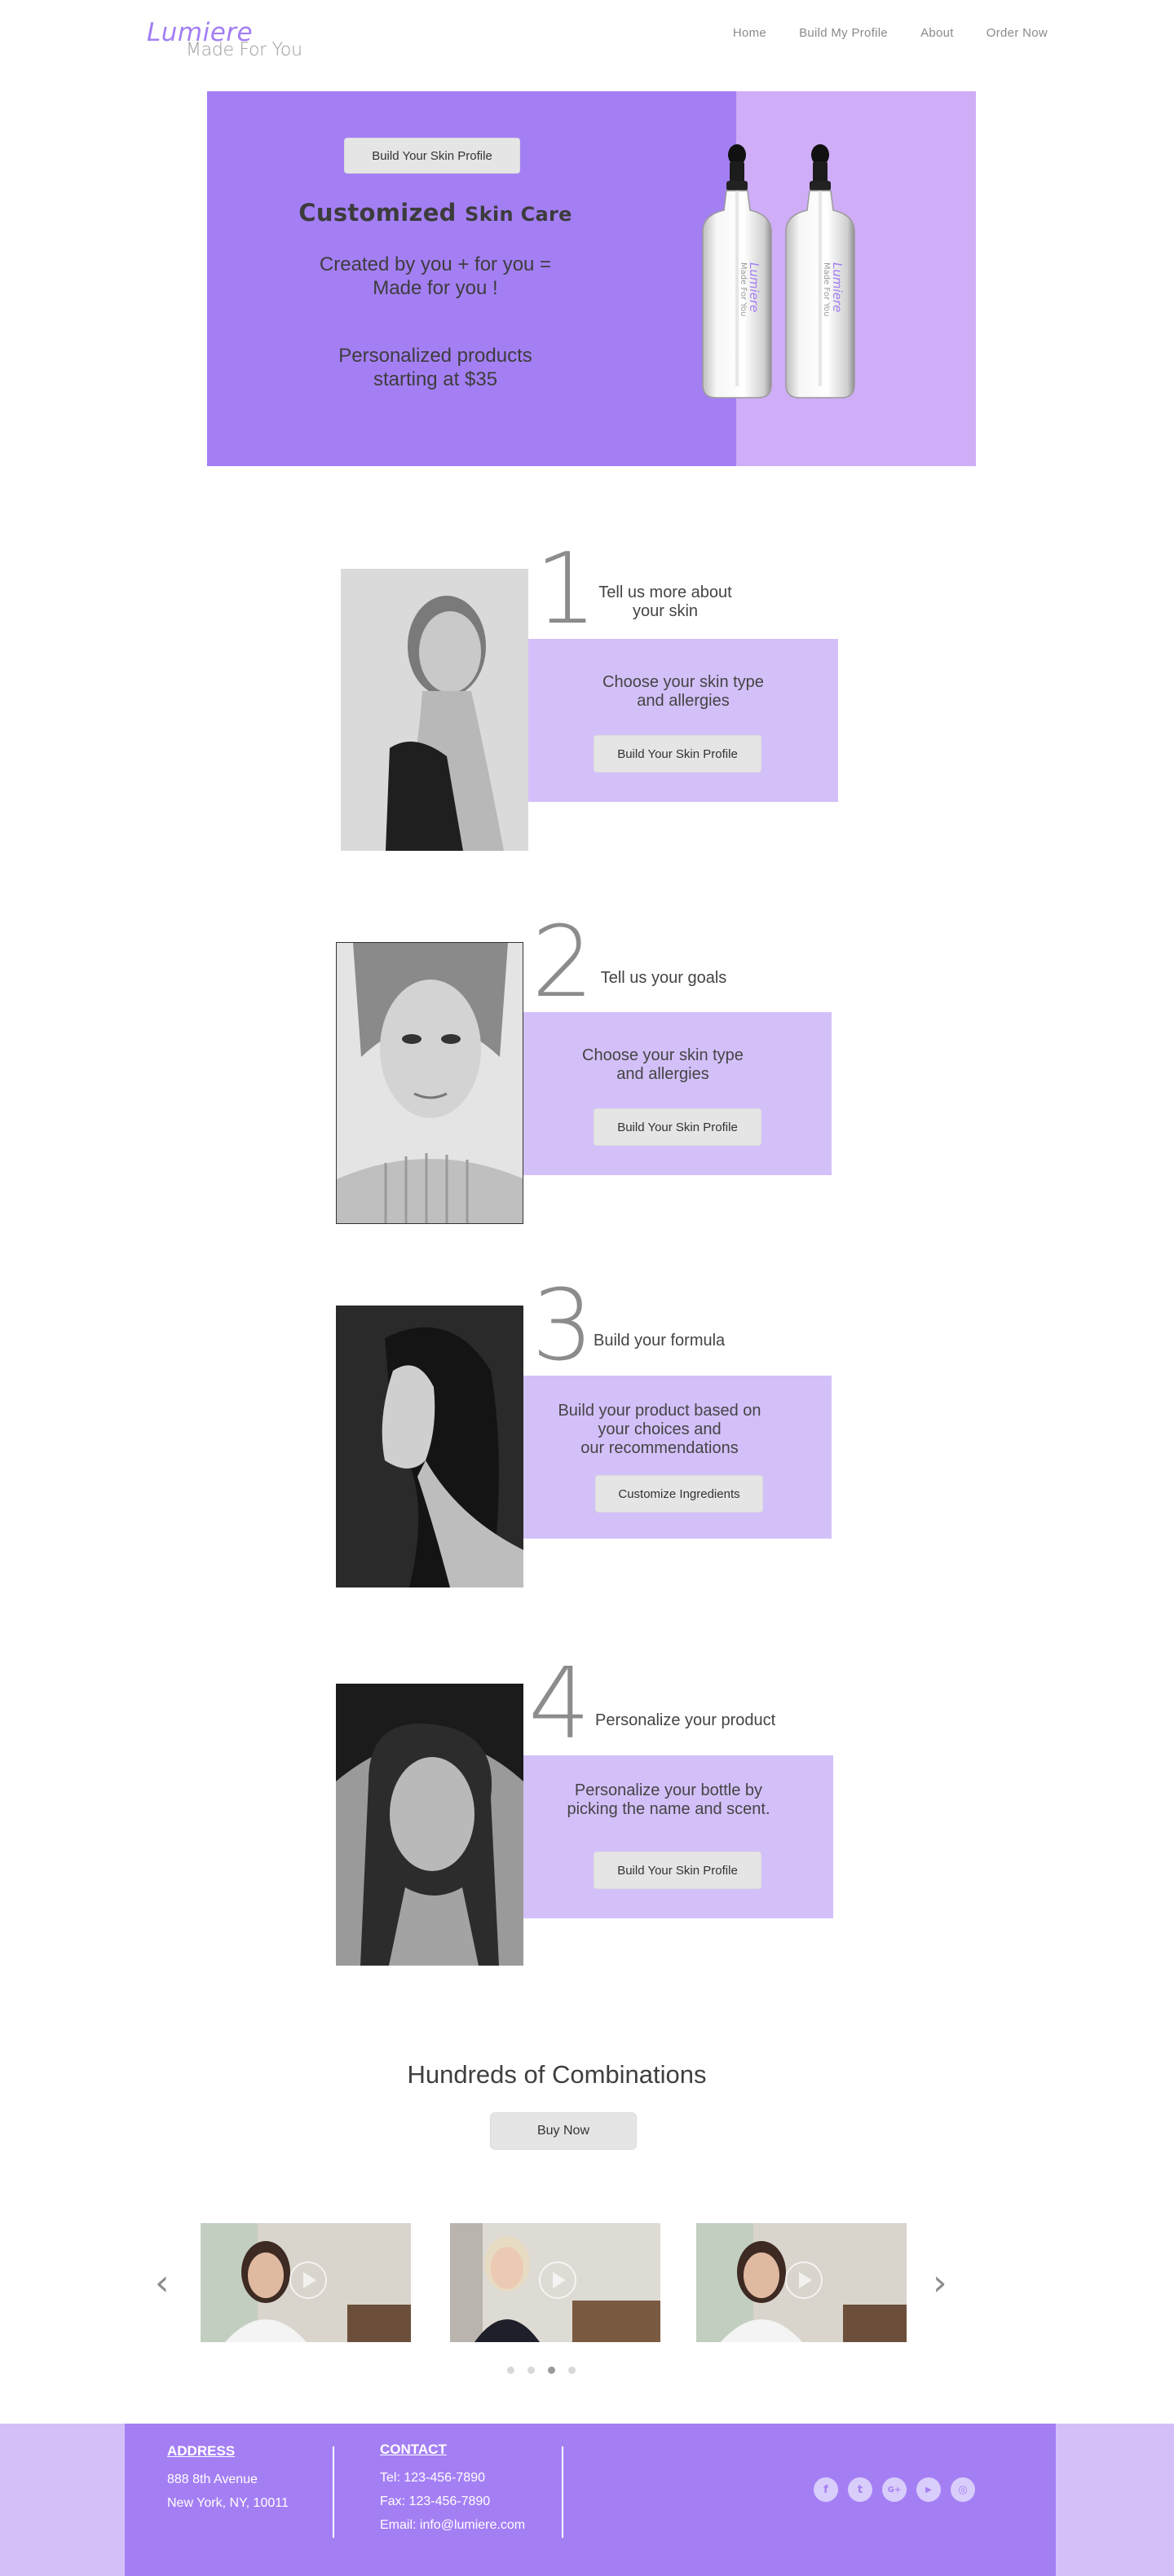  I want to click on step-3-text-line1: Build your product based on, so click(660, 1411).